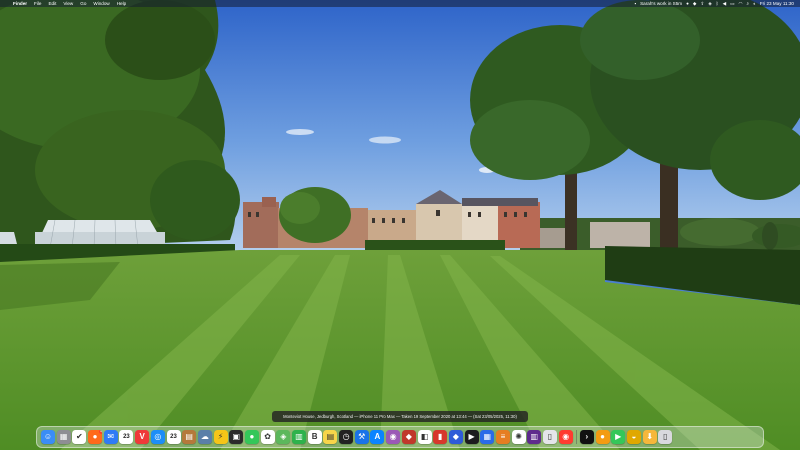 This screenshot has height=450, width=800. I want to click on archive-icon: ▤, so click(189, 437).